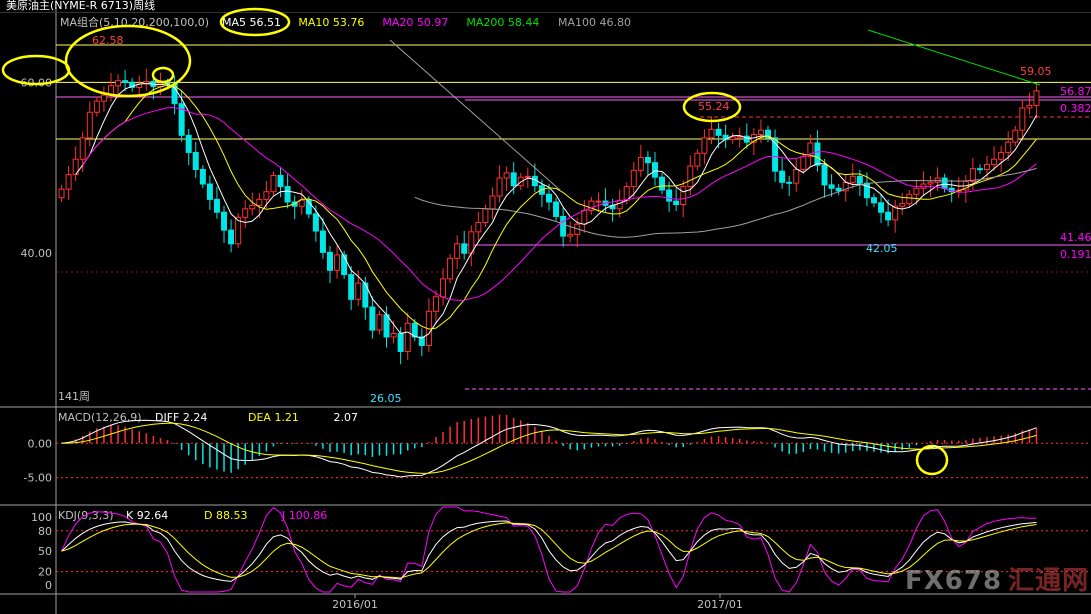 This screenshot has height=614, width=1091. I want to click on last-high-label: 59.05, so click(1036, 71).